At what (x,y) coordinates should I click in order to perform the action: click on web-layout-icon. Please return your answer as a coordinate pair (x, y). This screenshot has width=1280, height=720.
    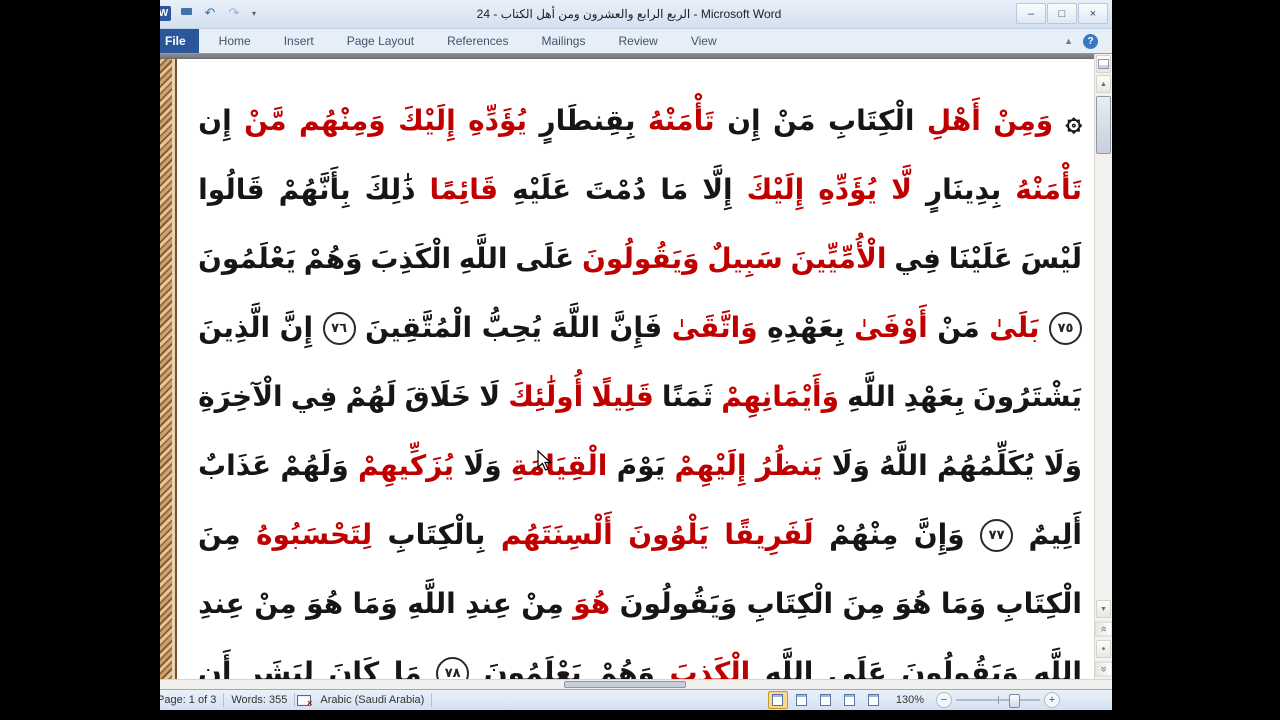
    Looking at the image, I should click on (826, 700).